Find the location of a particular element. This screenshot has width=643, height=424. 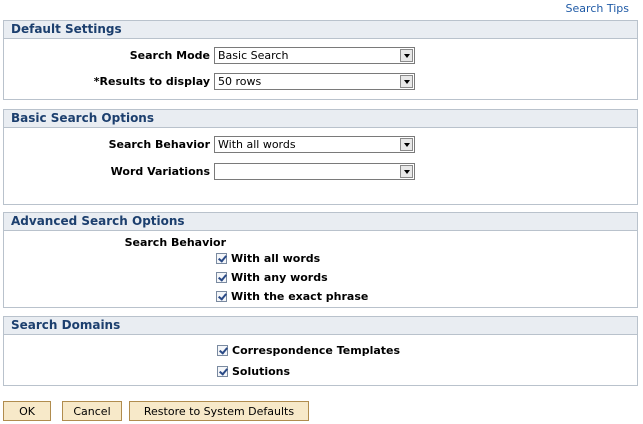

basic-behavior-label: Search Behavior is located at coordinates (159, 144).